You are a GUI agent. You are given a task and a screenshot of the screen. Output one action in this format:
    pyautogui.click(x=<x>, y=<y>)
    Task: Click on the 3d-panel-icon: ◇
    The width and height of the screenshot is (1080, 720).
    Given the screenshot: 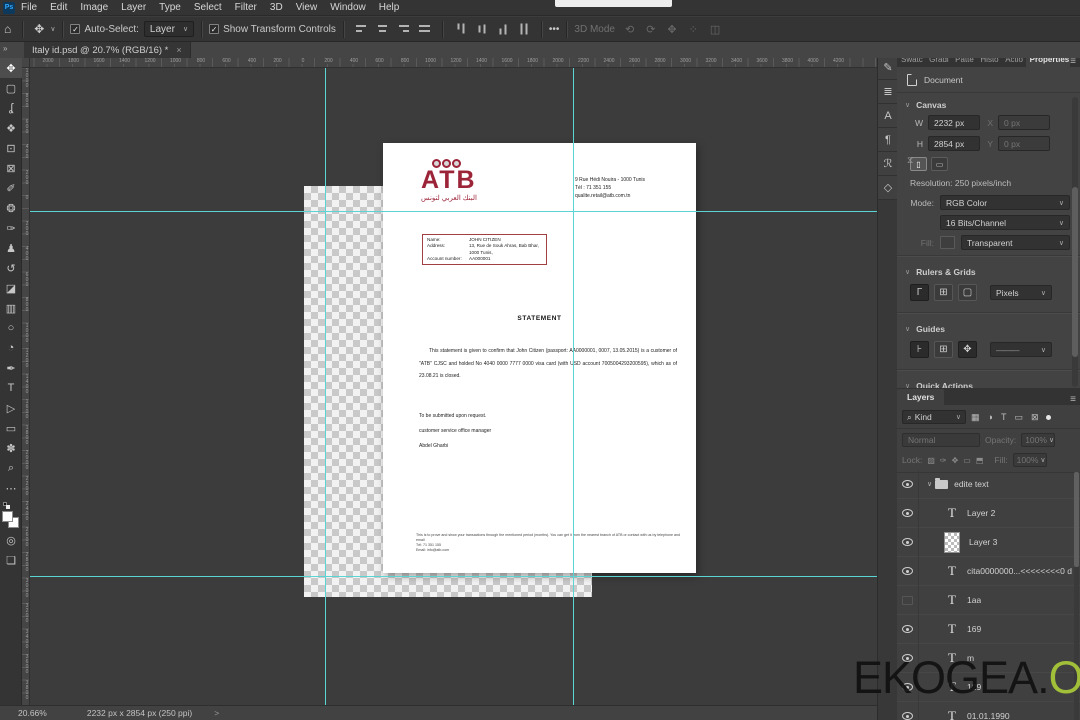 What is the action you would take?
    pyautogui.click(x=888, y=188)
    